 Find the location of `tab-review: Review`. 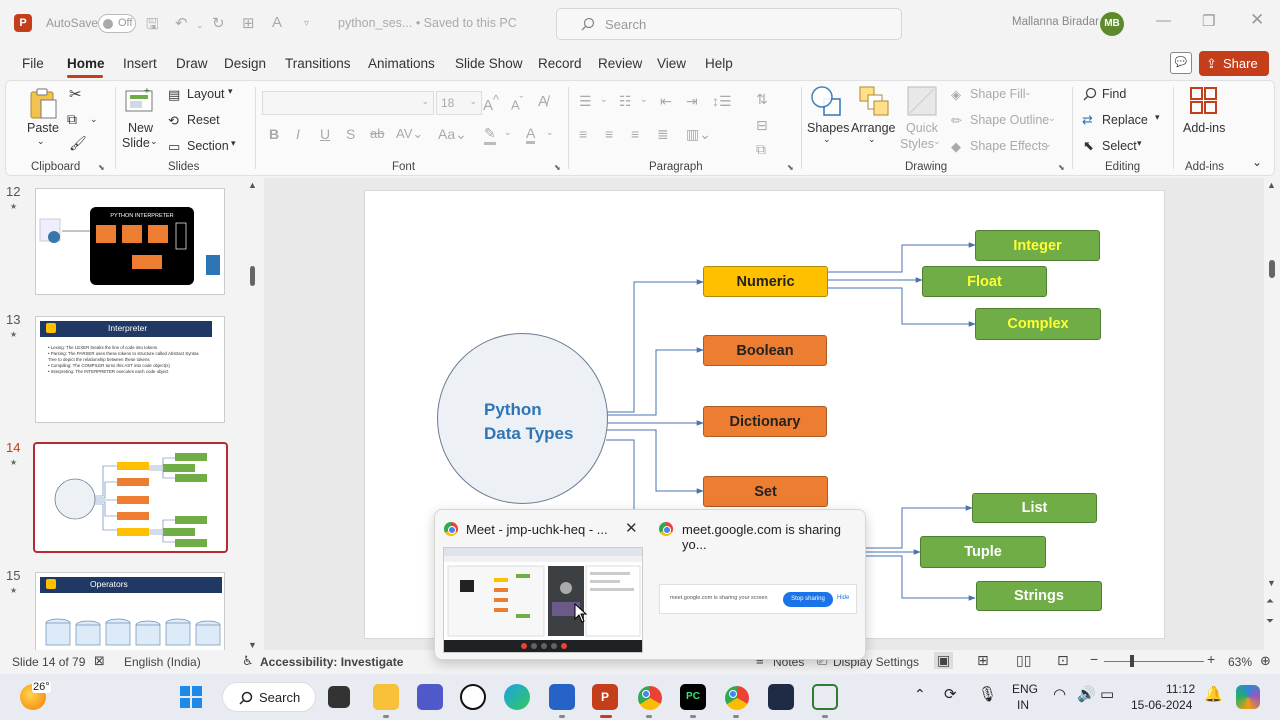

tab-review: Review is located at coordinates (620, 63).